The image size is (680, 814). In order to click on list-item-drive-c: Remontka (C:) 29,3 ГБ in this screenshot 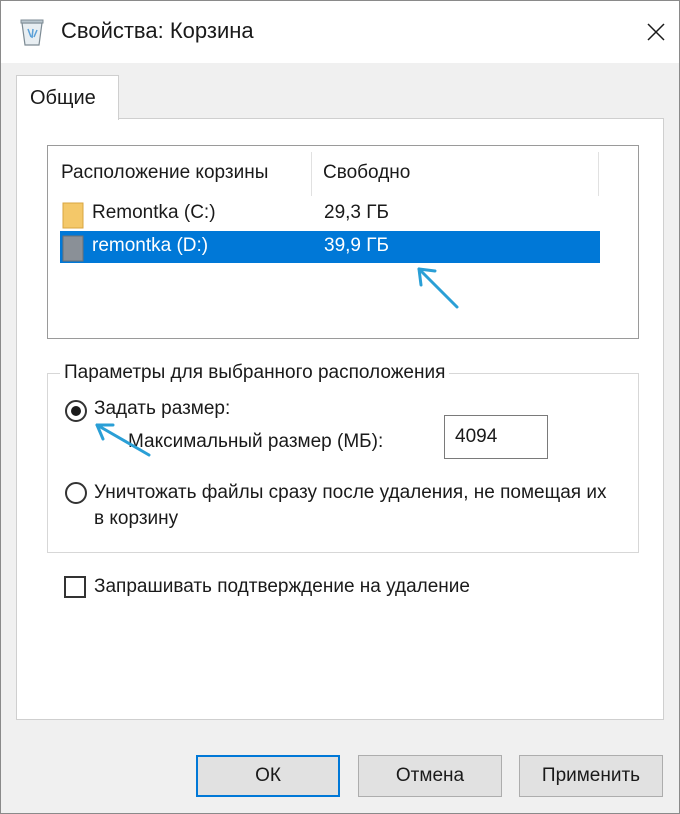, I will do `click(330, 214)`.